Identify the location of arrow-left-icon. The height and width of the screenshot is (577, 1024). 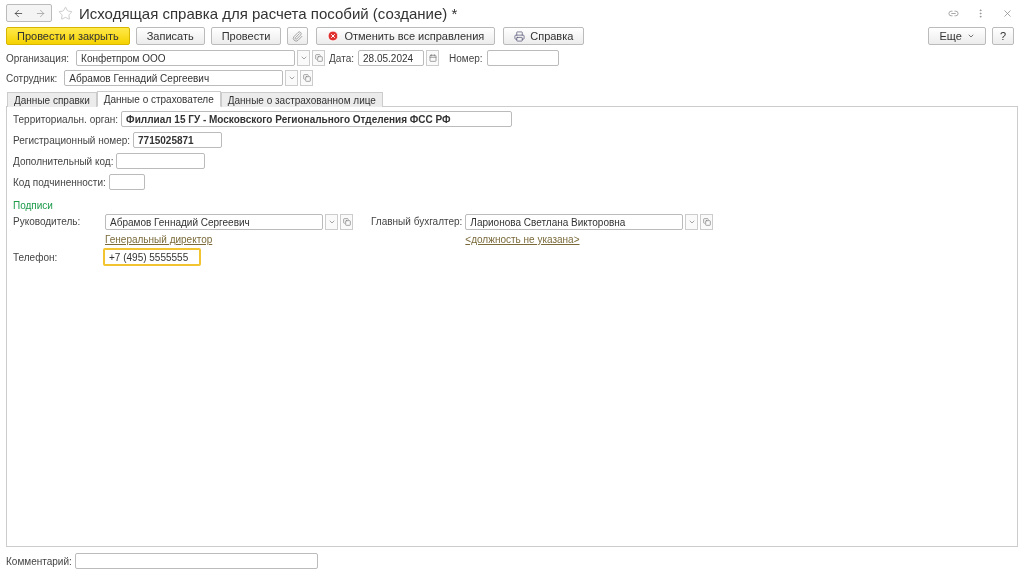
(18, 13).